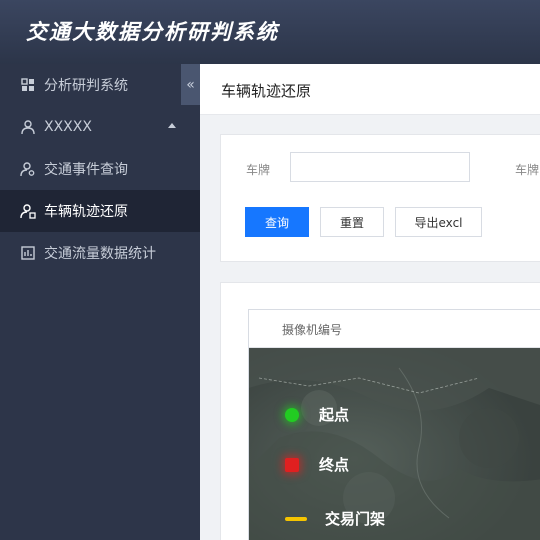  I want to click on start-point-marker-icon, so click(292, 414).